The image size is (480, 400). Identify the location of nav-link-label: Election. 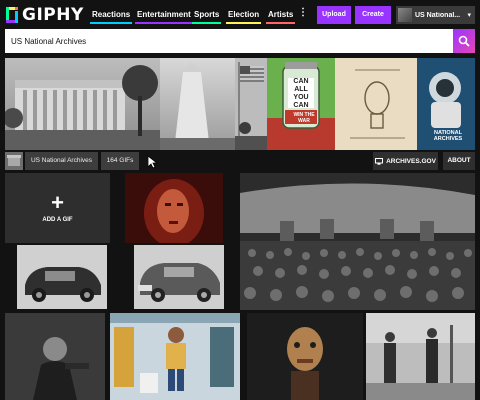
(244, 14).